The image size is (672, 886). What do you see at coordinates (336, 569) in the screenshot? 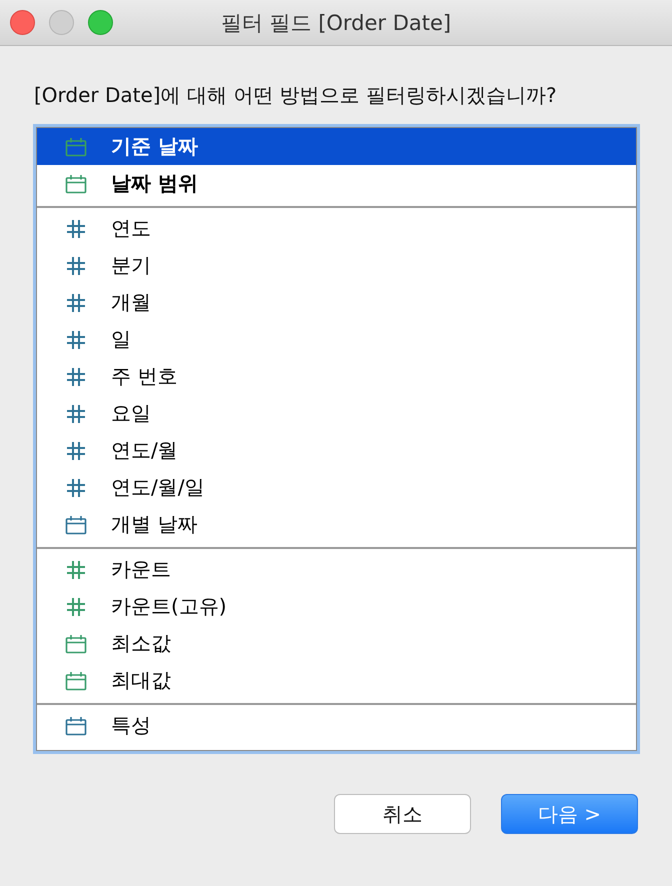
I see `list-item: 카운트` at bounding box center [336, 569].